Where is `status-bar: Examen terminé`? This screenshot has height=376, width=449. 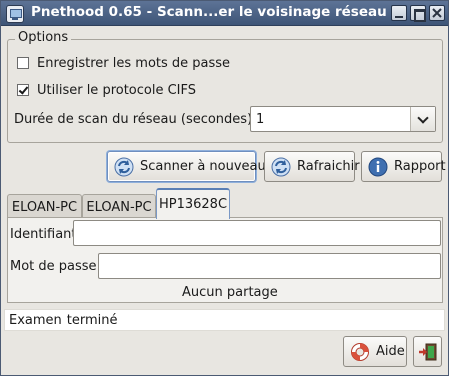 status-bar: Examen terminé is located at coordinates (224, 320).